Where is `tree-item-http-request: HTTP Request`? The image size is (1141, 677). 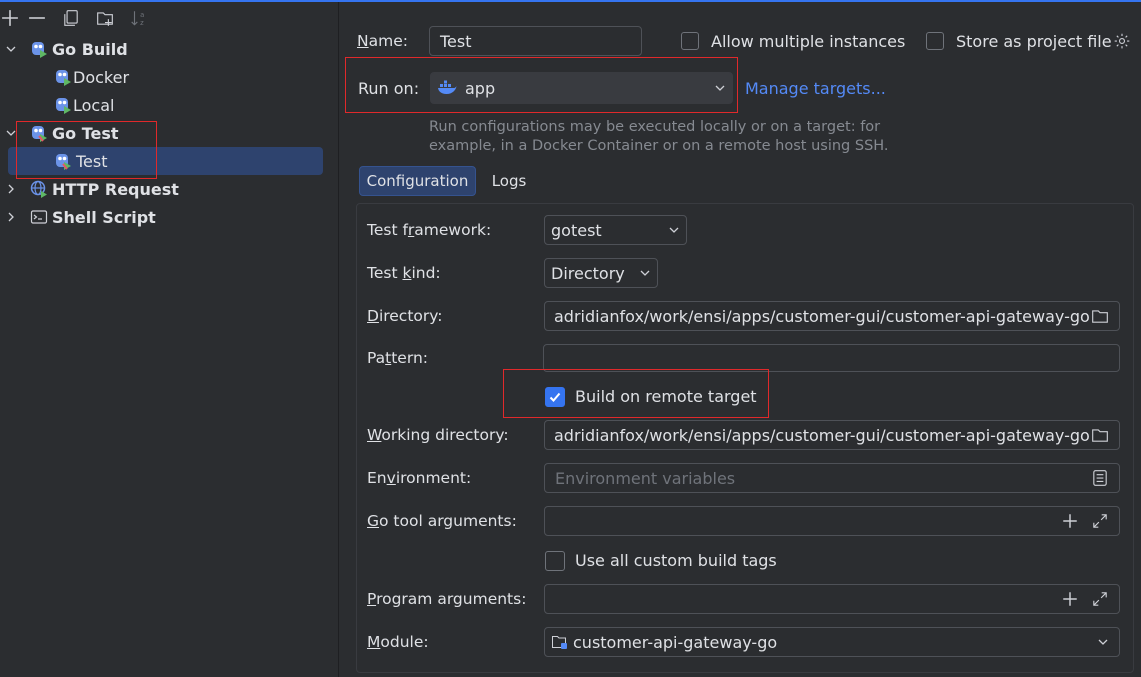
tree-item-http-request: HTTP Request is located at coordinates (91, 189).